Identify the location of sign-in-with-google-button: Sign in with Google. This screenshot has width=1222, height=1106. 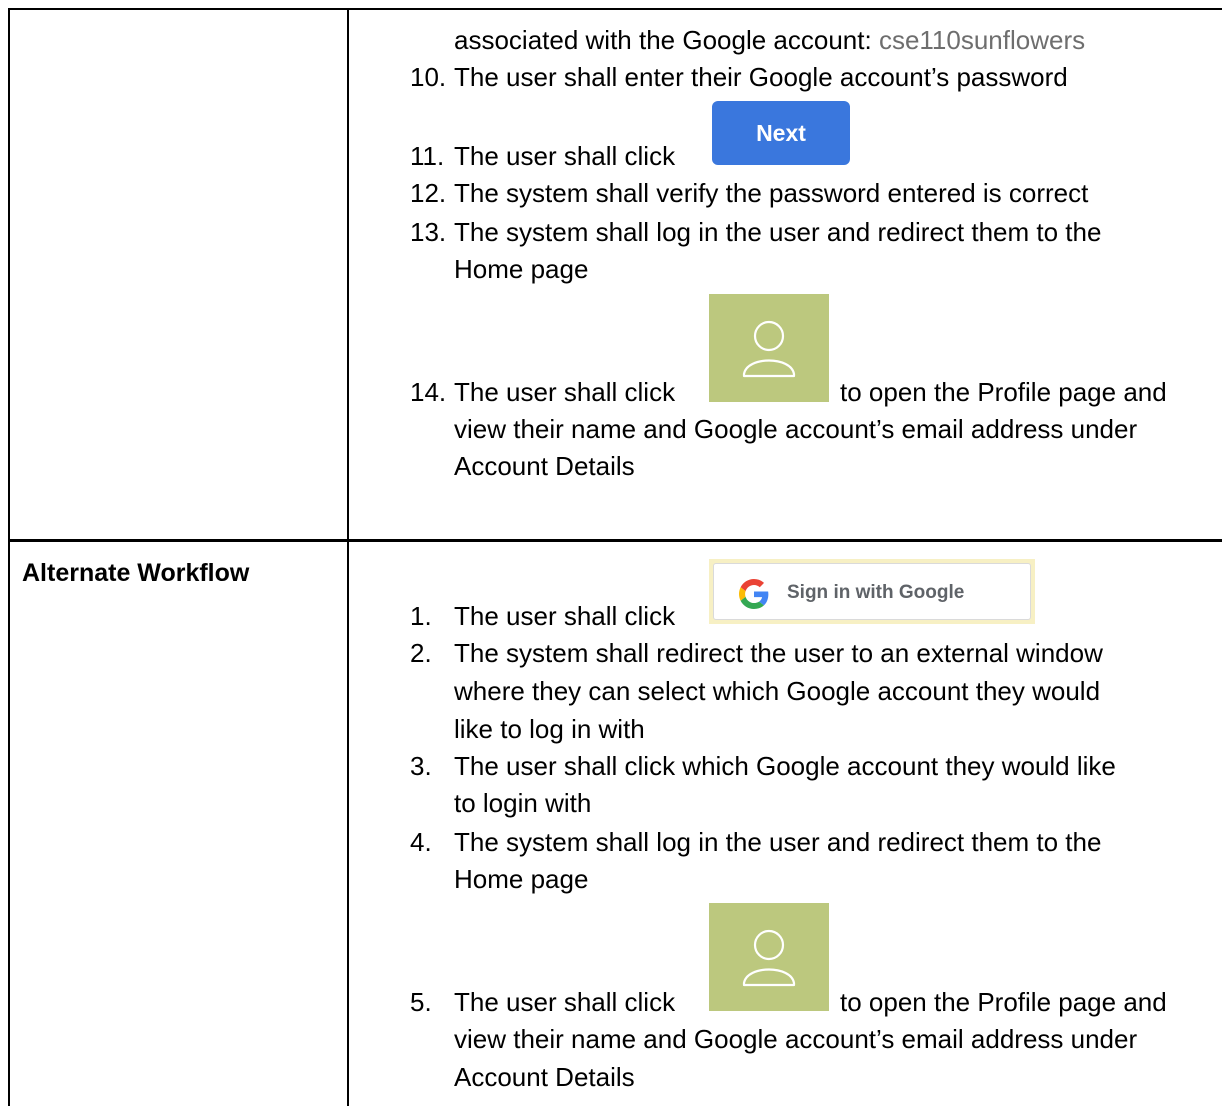
(872, 591).